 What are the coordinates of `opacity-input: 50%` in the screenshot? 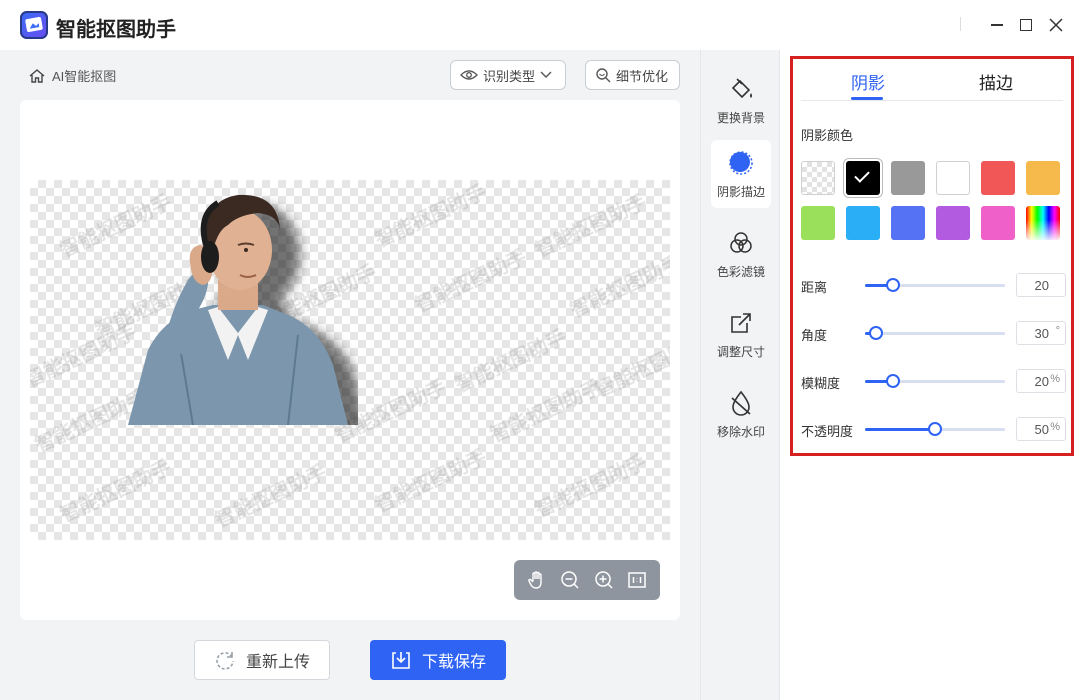 It's located at (1041, 429).